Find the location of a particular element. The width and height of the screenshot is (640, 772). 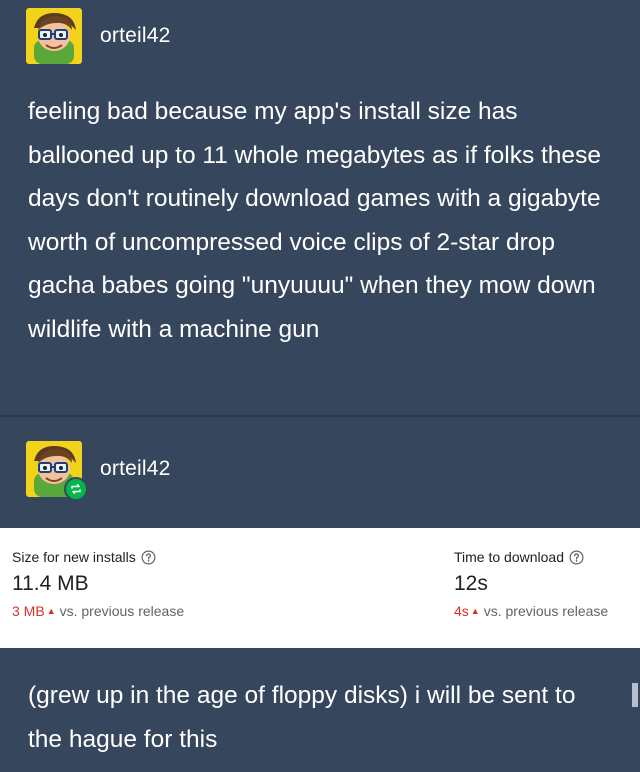

time-comparison: vs. previous release is located at coordinates (546, 611).